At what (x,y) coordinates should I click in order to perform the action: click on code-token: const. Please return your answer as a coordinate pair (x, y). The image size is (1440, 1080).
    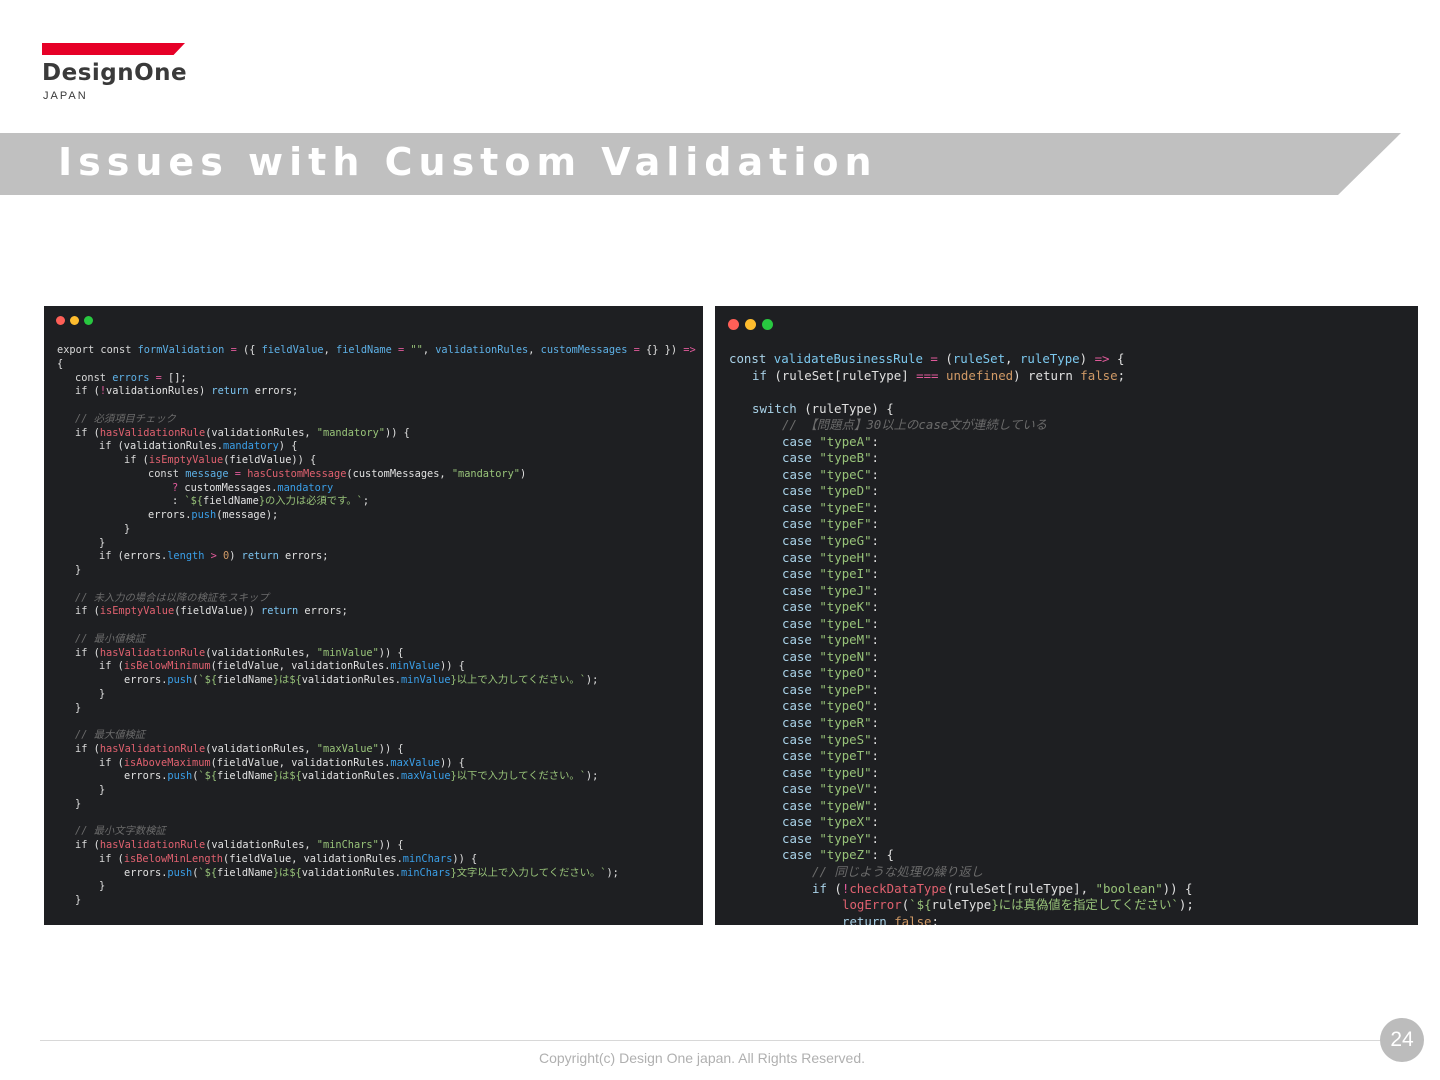
    Looking at the image, I should click on (167, 473).